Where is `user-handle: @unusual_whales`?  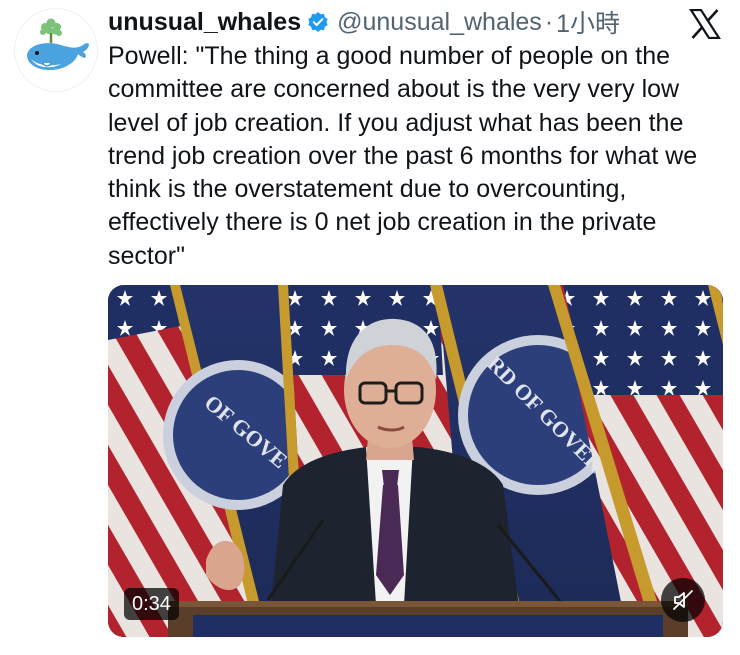 user-handle: @unusual_whales is located at coordinates (439, 22).